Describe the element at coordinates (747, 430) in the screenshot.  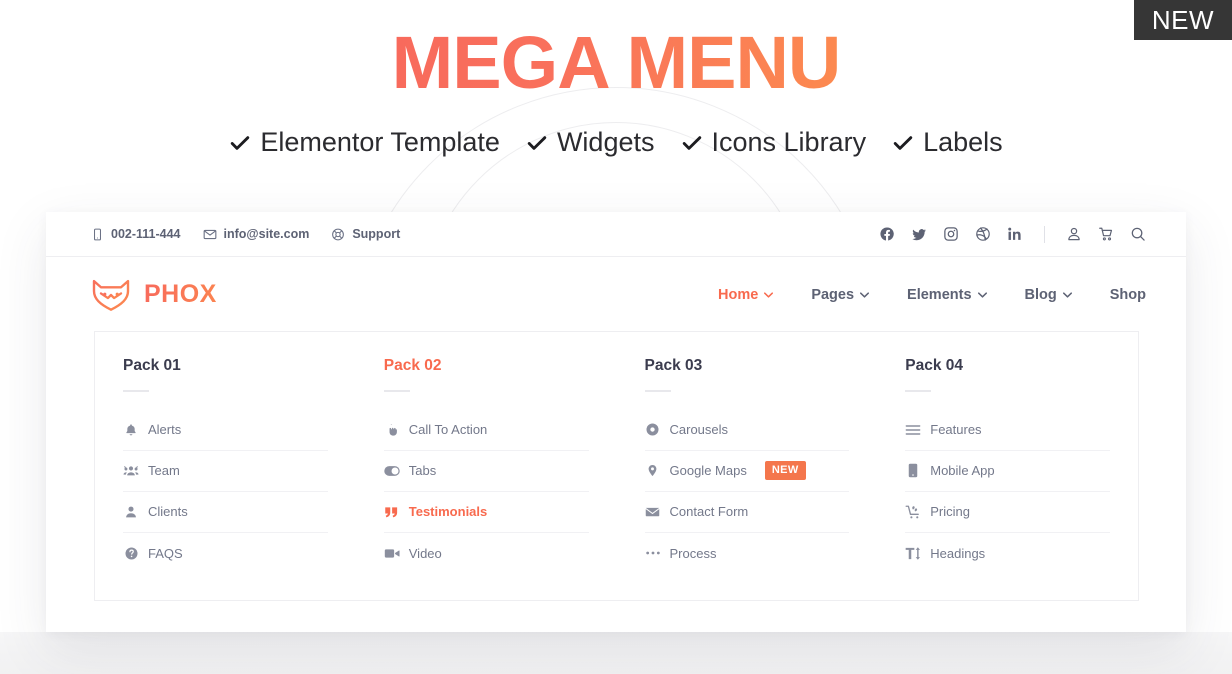
I see `mega-menu-item-carousels: Carousels` at that location.